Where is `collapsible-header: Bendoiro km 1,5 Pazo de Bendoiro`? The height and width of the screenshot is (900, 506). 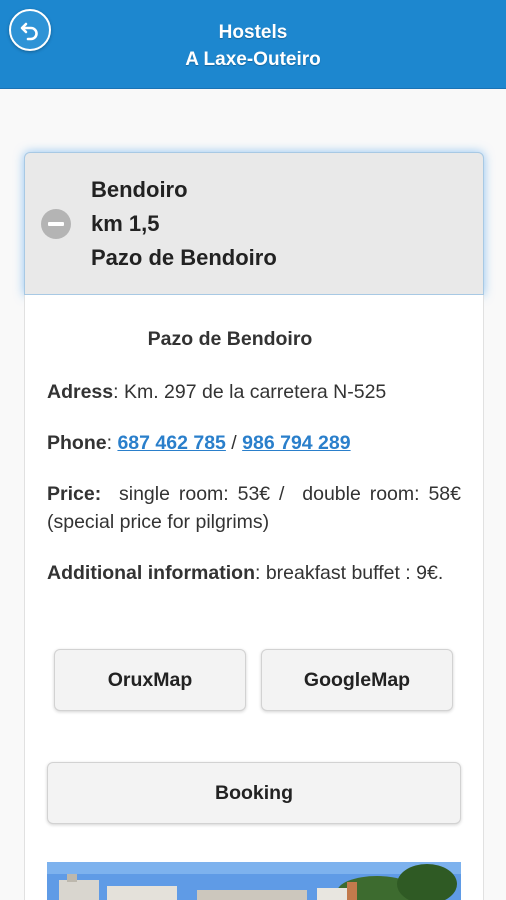
collapsible-header: Bendoiro km 1,5 Pazo de Bendoiro is located at coordinates (254, 223).